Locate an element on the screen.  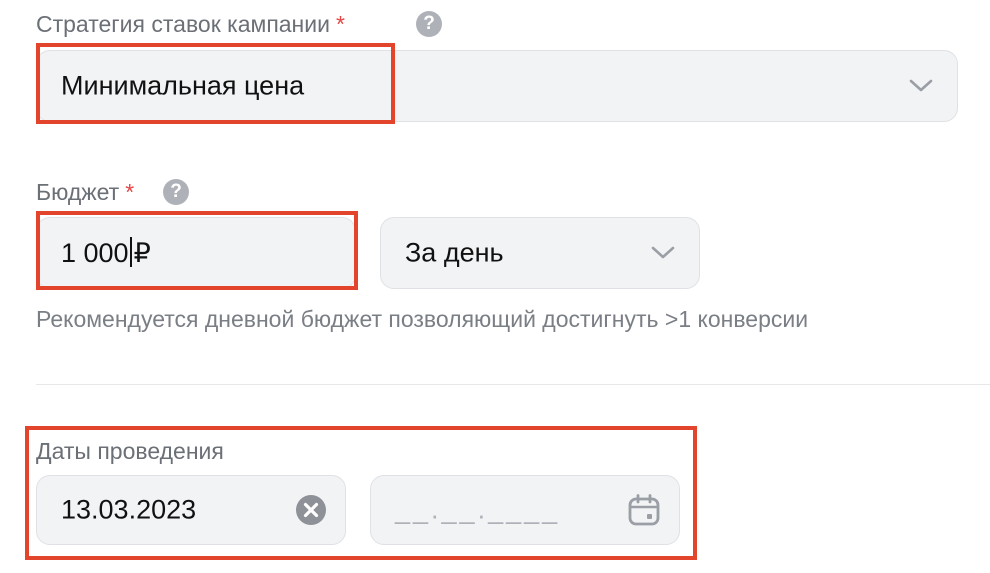
end-date-placeholder: __.__.____ is located at coordinates (478, 509).